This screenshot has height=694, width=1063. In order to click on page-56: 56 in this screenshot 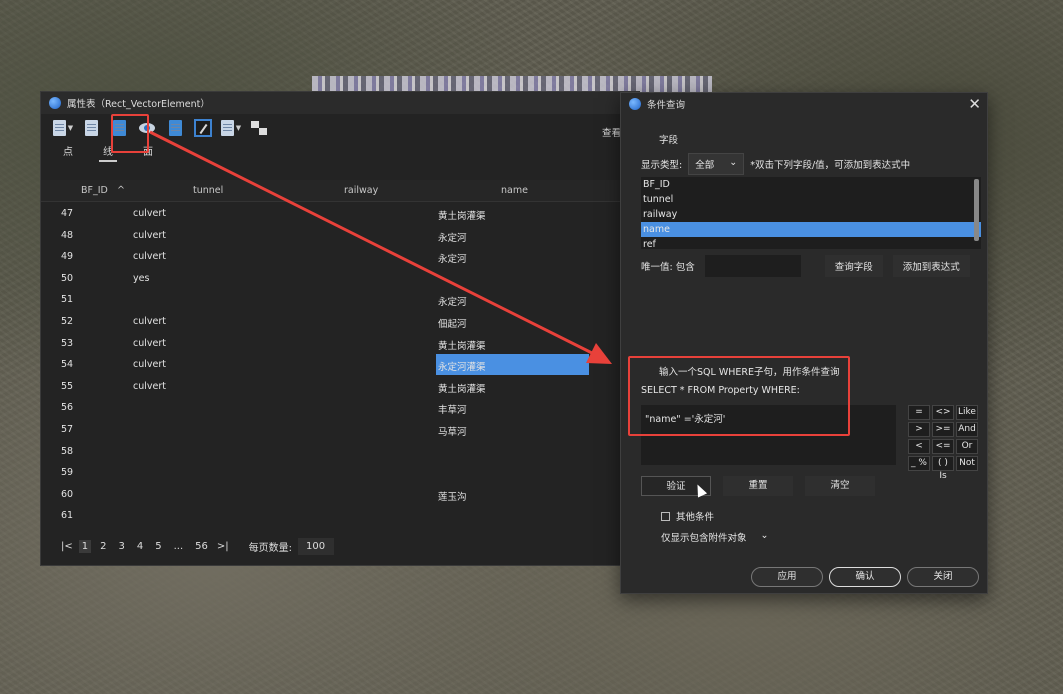, I will do `click(201, 546)`.